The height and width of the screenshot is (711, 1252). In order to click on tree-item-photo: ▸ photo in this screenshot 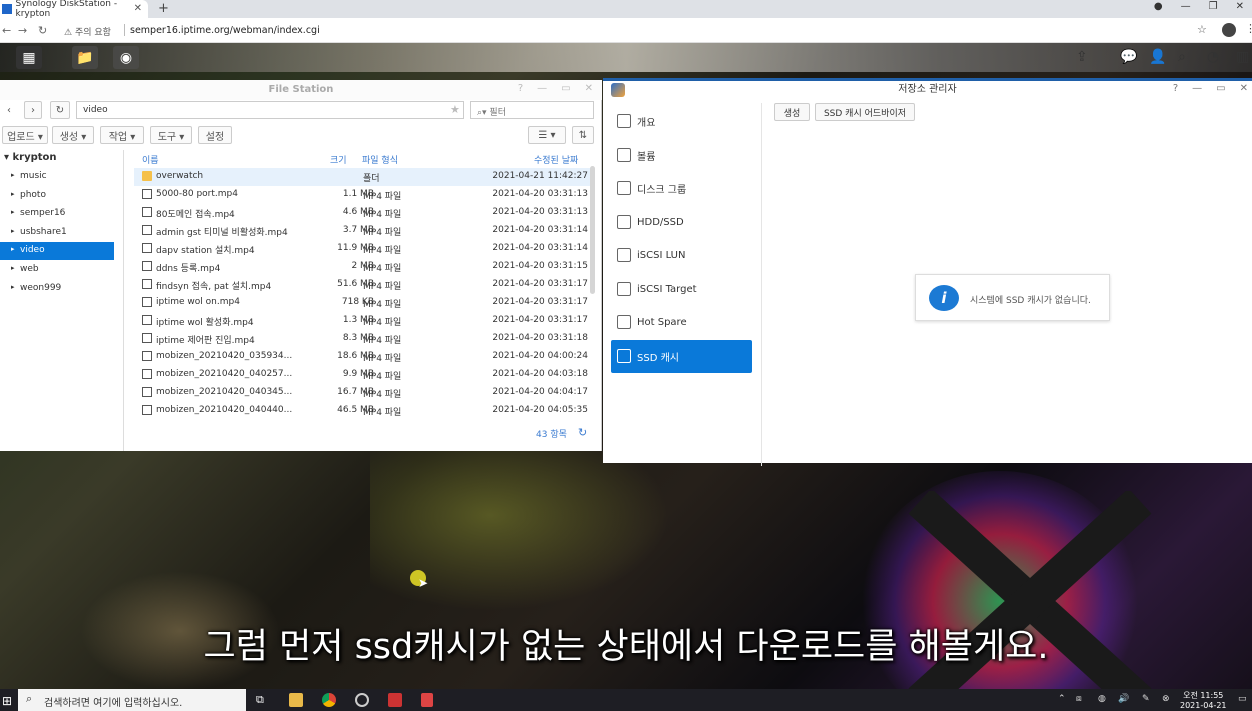, I will do `click(57, 196)`.